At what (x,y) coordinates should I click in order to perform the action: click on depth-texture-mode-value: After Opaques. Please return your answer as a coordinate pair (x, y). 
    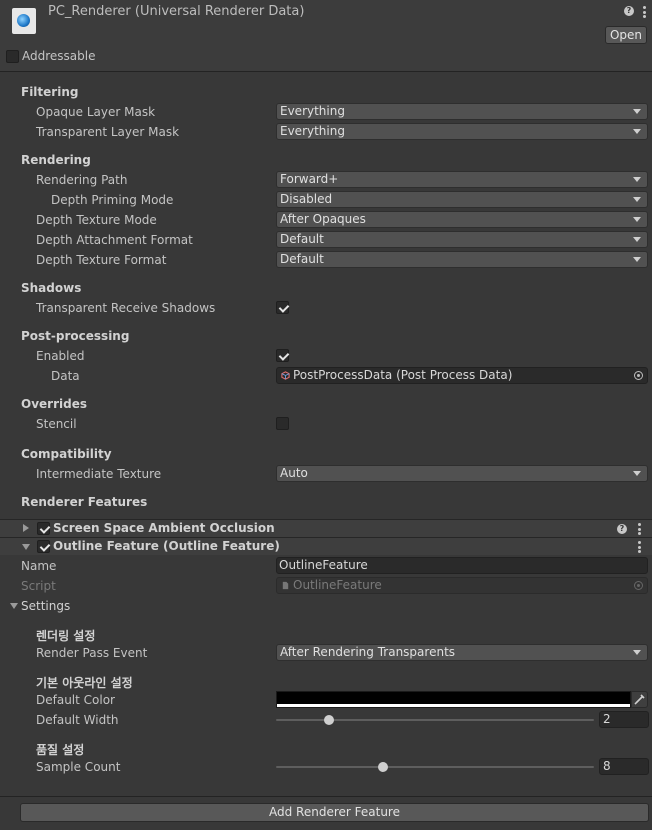
    Looking at the image, I should click on (323, 219).